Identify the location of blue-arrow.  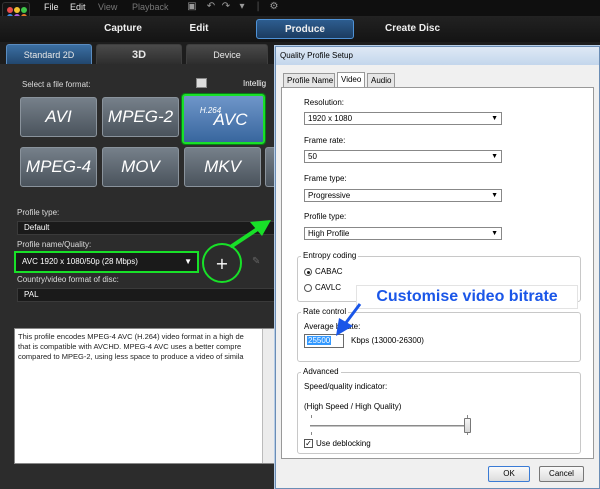
(349, 319).